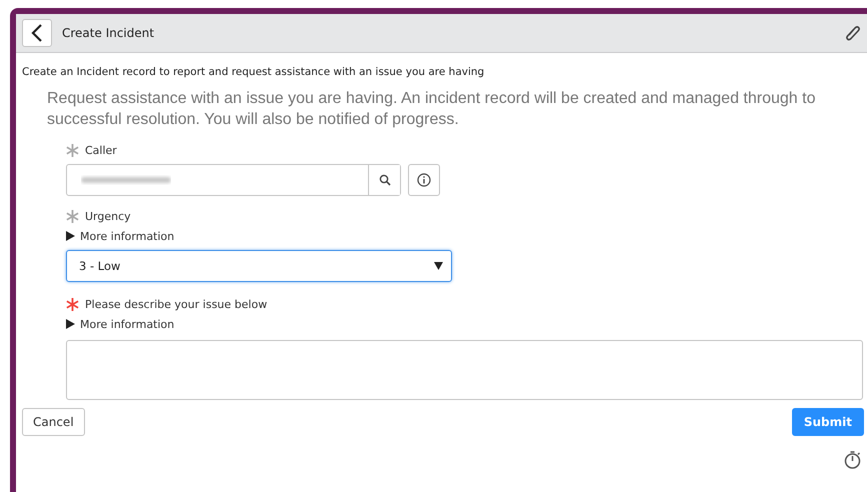  I want to click on search-button, so click(384, 180).